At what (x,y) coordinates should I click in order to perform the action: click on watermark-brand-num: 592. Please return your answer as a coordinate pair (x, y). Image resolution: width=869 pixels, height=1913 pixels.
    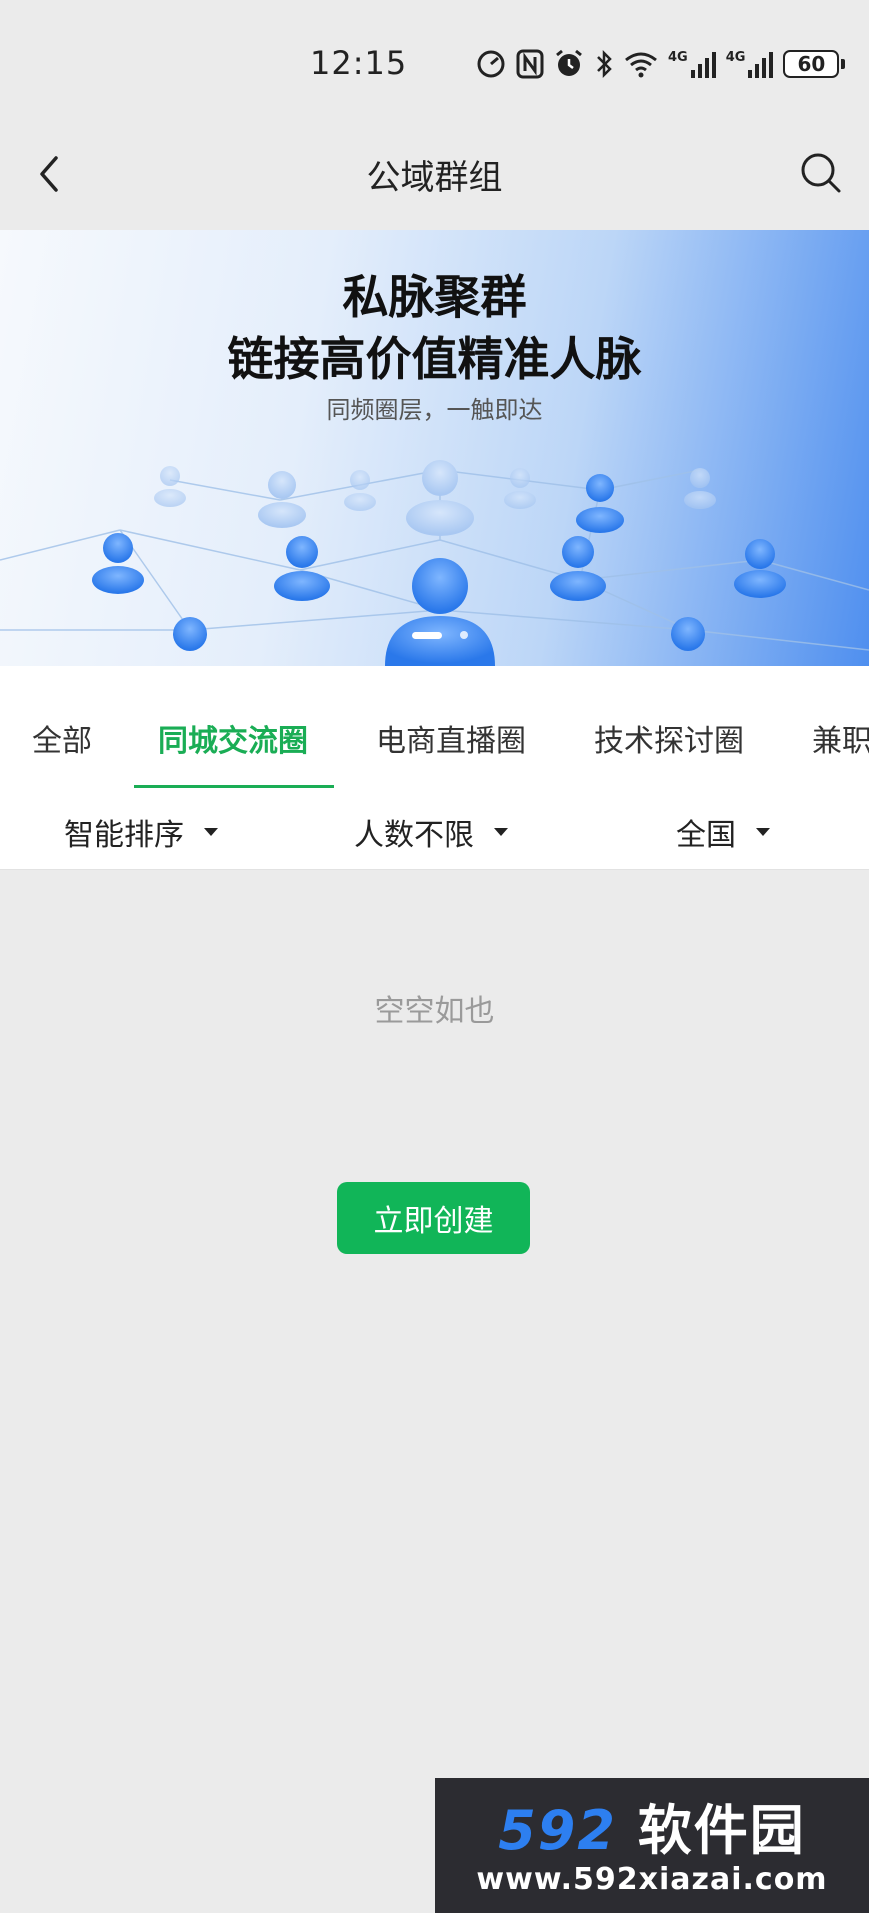
    Looking at the image, I should click on (557, 1830).